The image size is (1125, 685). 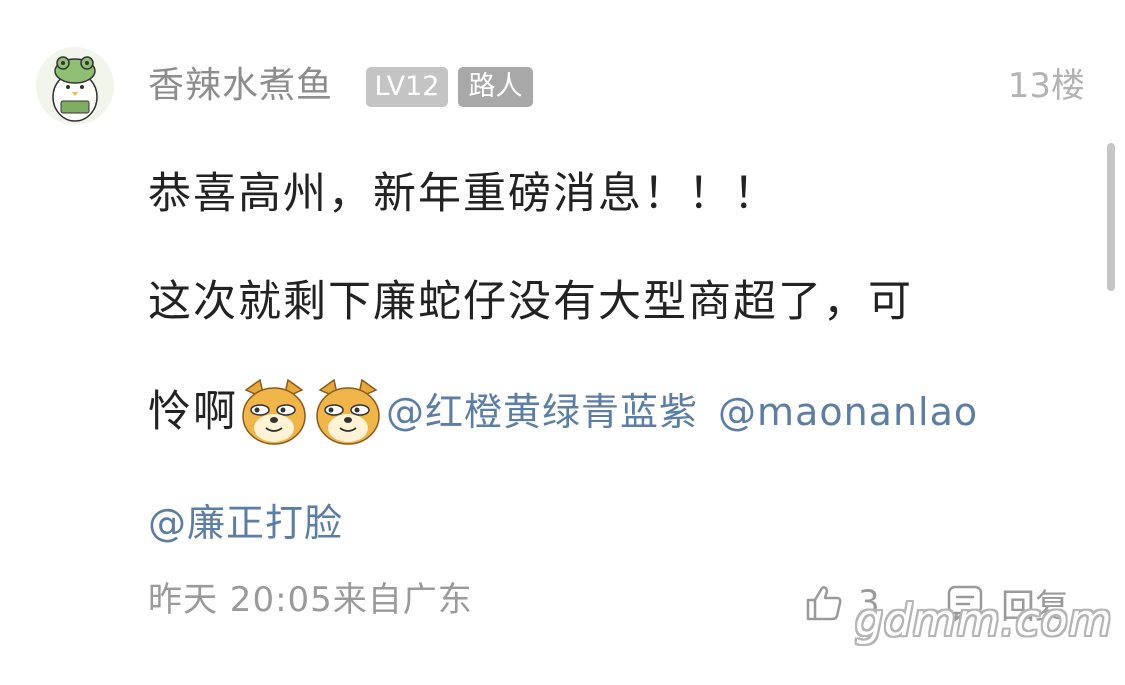 What do you see at coordinates (407, 87) in the screenshot?
I see `level-badge: LV12` at bounding box center [407, 87].